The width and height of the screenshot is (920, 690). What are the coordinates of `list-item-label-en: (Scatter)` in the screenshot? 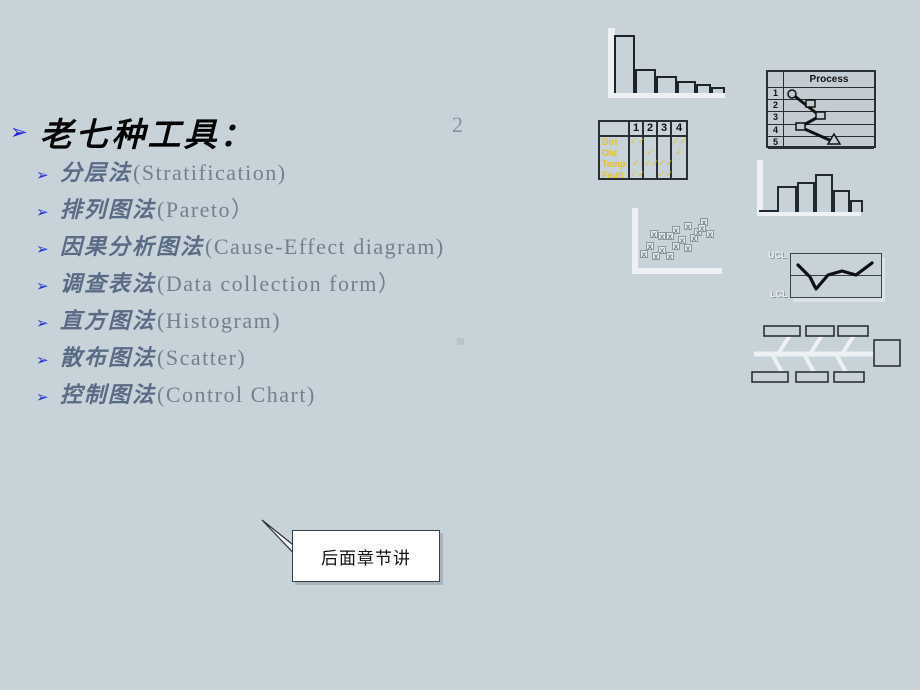 It's located at (202, 357).